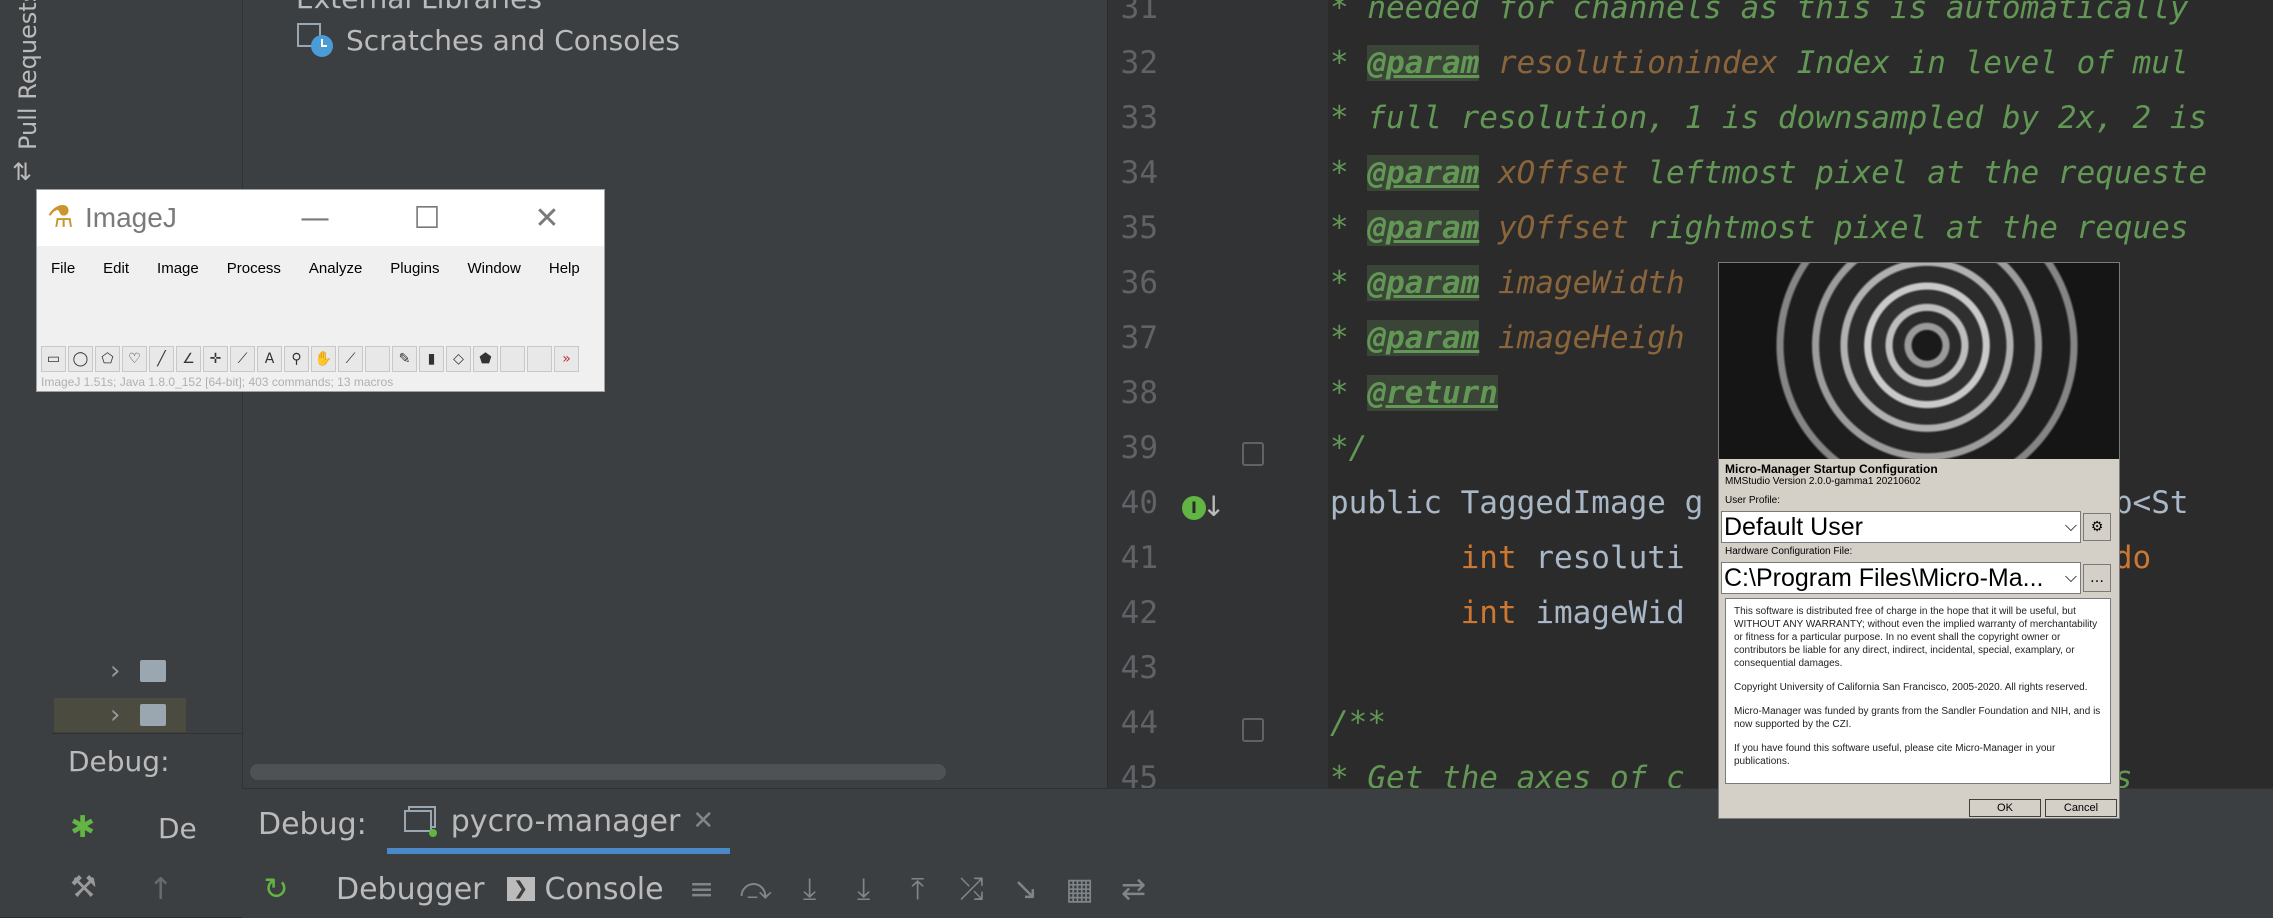 This screenshot has width=2273, height=918. What do you see at coordinates (1983, 63) in the screenshot?
I see `code-token: Index in level of mul` at bounding box center [1983, 63].